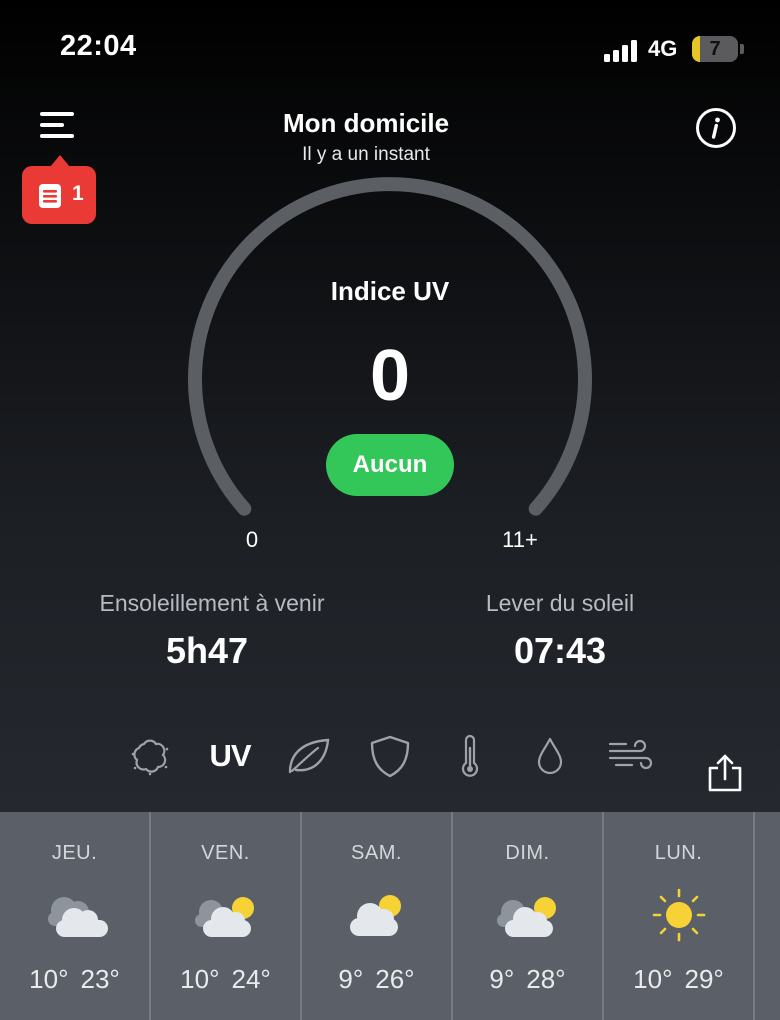  I want to click on sunrise-label: Lever du soleil, so click(560, 603).